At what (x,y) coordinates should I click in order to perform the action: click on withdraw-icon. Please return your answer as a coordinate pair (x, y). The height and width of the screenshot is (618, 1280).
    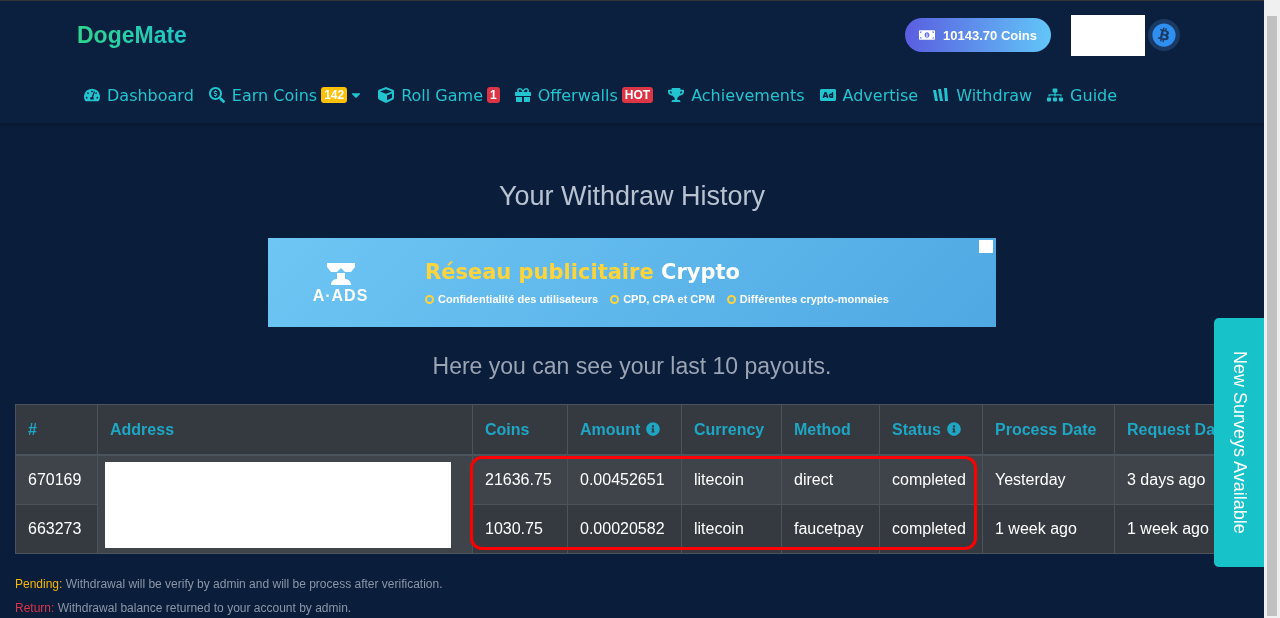
    Looking at the image, I should click on (941, 95).